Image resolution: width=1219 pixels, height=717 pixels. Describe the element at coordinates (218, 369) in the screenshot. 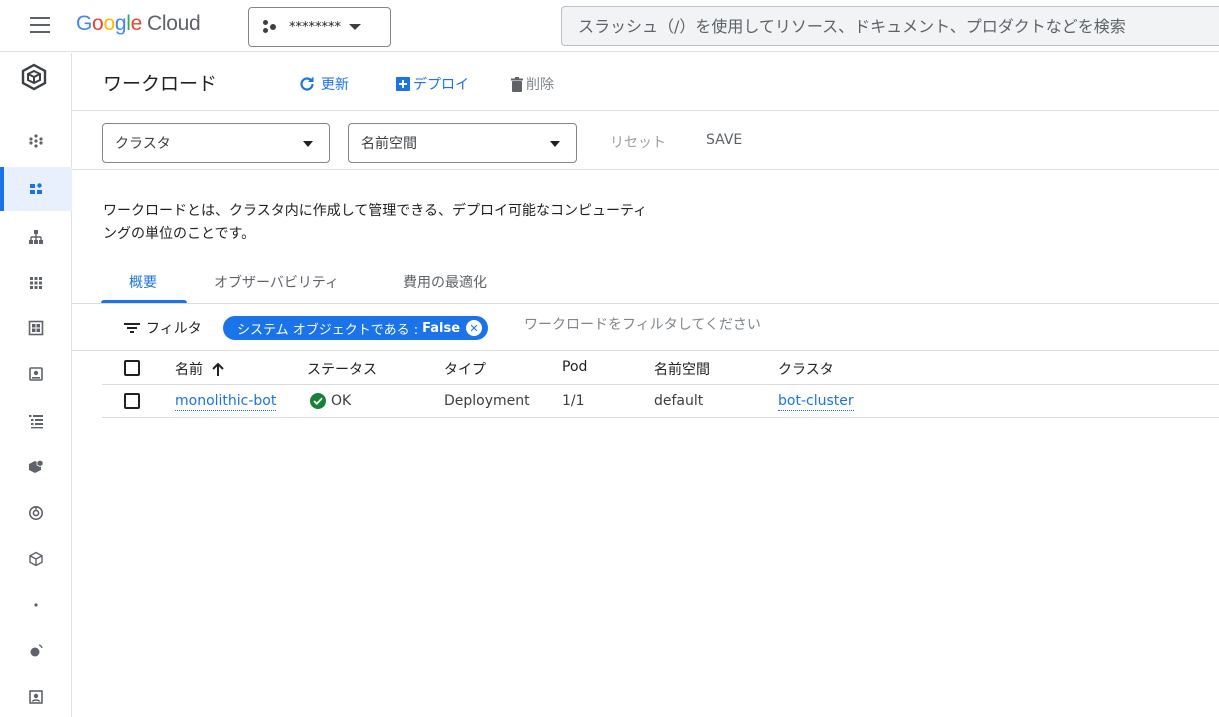

I see `arrow-up-icon` at that location.